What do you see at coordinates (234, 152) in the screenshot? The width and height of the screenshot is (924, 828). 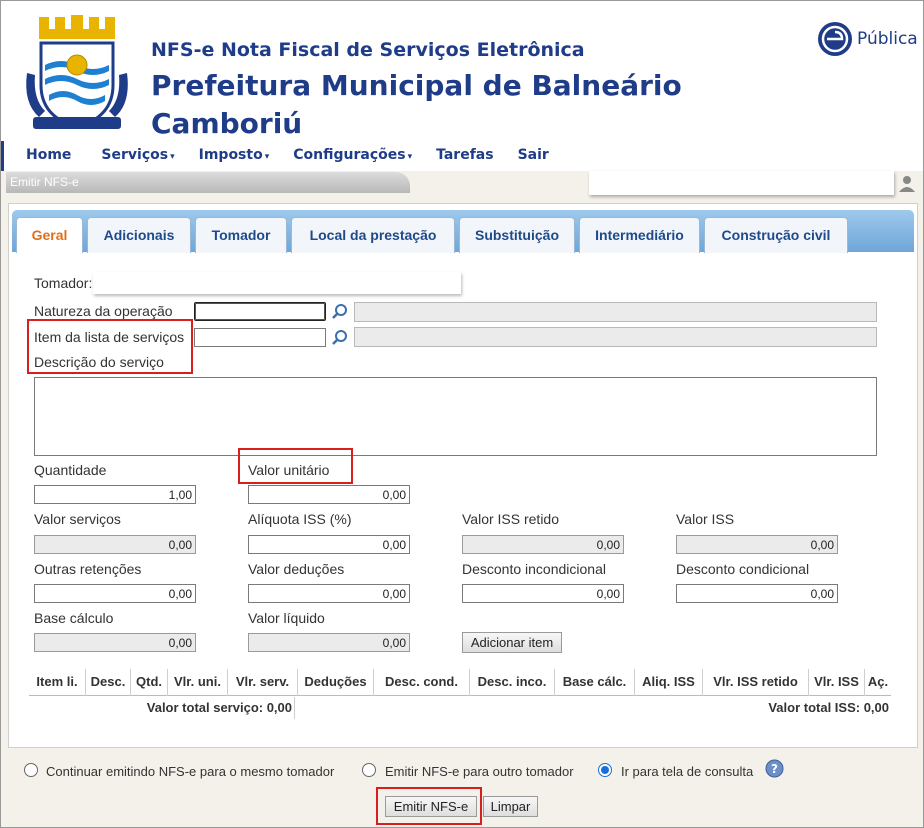 I see `menu-item-imposto: Imposto ▾` at bounding box center [234, 152].